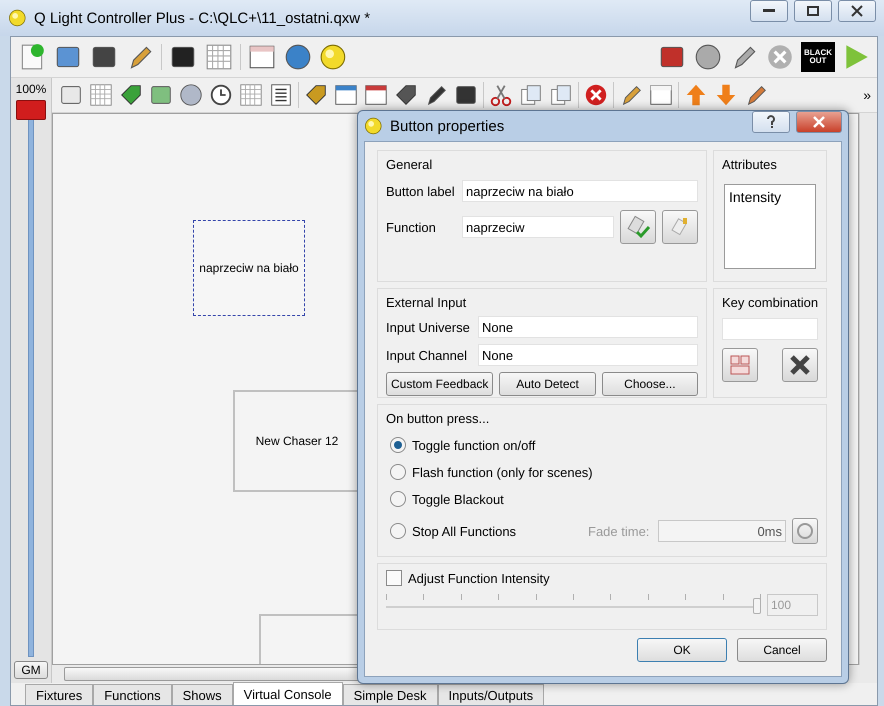  I want to click on tab: Fixtures, so click(59, 694).